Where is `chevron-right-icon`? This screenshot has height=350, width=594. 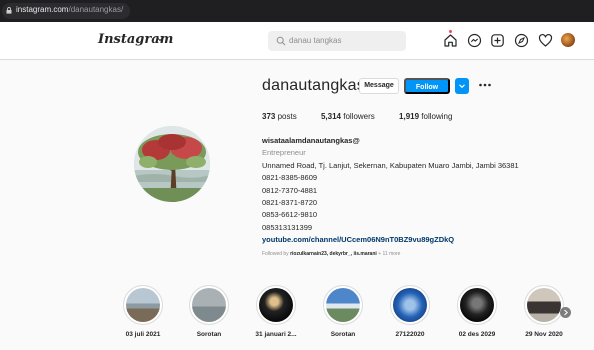
chevron-right-icon is located at coordinates (566, 312).